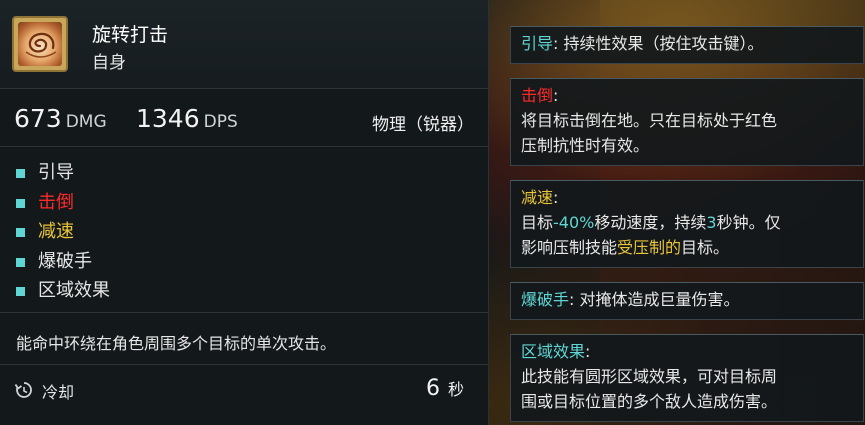  I want to click on info-box-channel: 引导: 持续性效果（按住攻击键）。, so click(687, 45).